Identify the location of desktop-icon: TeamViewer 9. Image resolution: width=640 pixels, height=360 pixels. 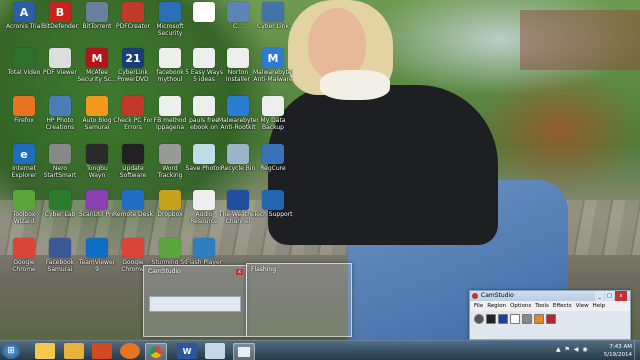
(97, 255).